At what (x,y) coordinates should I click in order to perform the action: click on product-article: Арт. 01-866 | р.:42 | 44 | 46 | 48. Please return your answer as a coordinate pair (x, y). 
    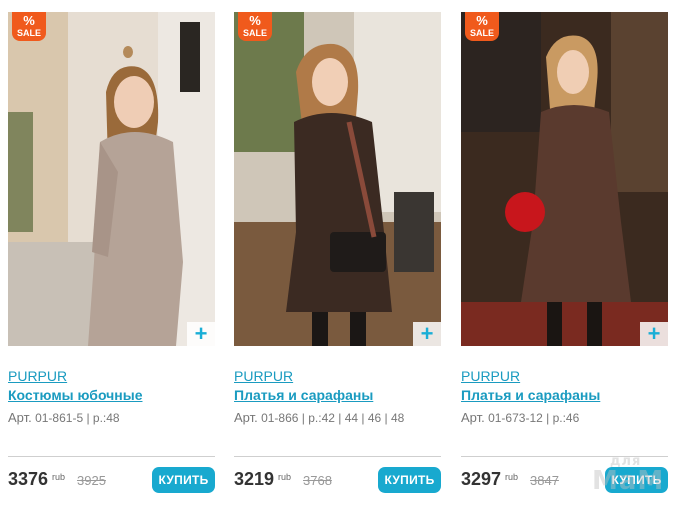
    Looking at the image, I should click on (319, 417).